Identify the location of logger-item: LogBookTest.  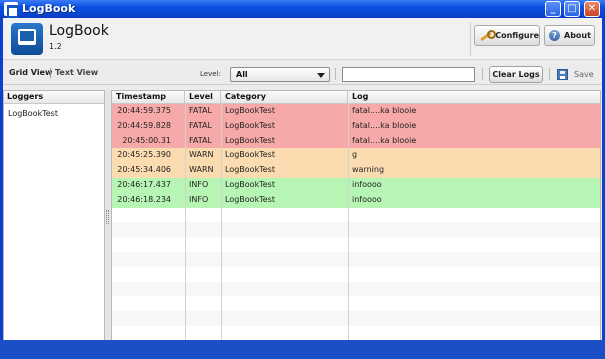
(54, 111).